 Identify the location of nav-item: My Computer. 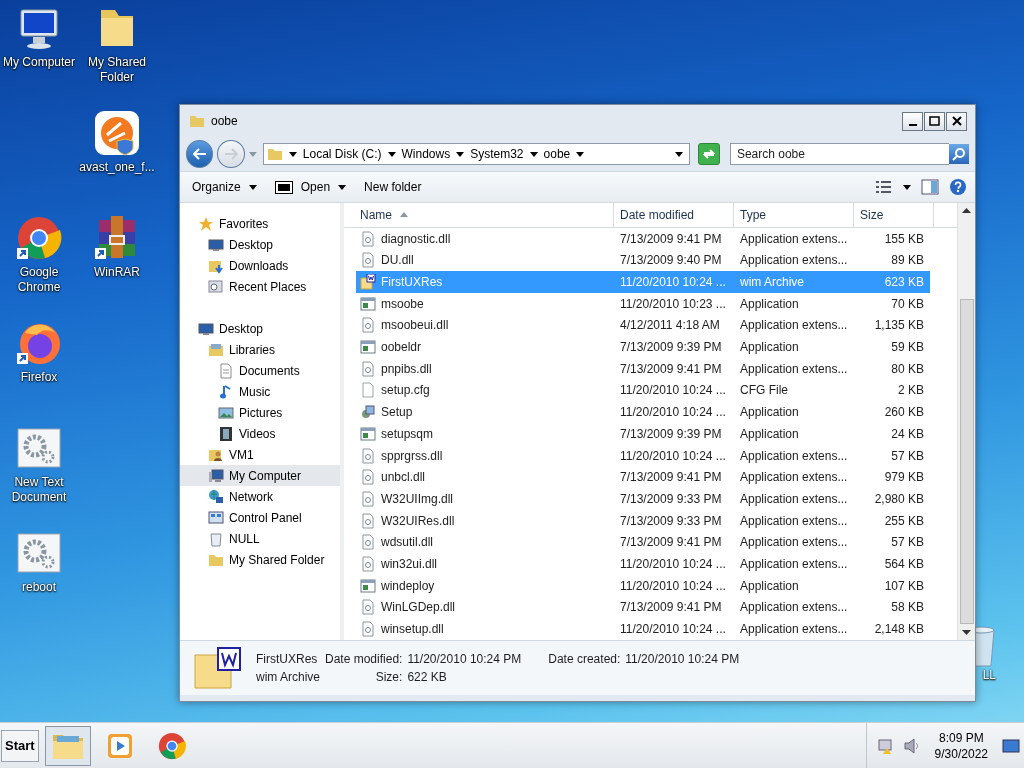
(260, 475).